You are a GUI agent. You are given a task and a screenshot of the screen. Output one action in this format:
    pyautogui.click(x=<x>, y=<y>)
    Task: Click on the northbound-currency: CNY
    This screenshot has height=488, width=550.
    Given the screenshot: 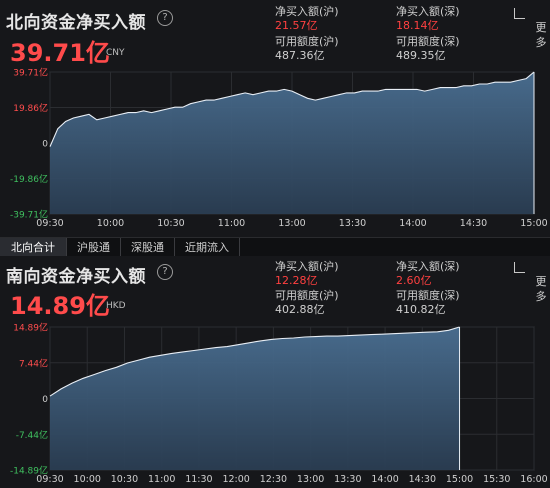 What is the action you would take?
    pyautogui.click(x=115, y=53)
    